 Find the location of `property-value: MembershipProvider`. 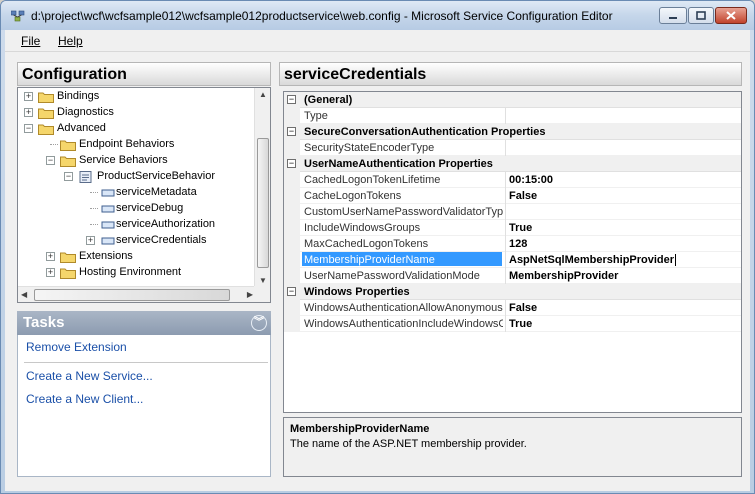

property-value: MembershipProvider is located at coordinates (625, 276).